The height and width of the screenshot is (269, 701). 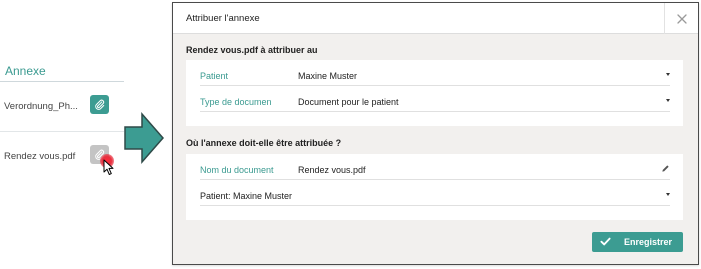 What do you see at coordinates (435, 18) in the screenshot?
I see `dialog-header: Attribuer l'annexe` at bounding box center [435, 18].